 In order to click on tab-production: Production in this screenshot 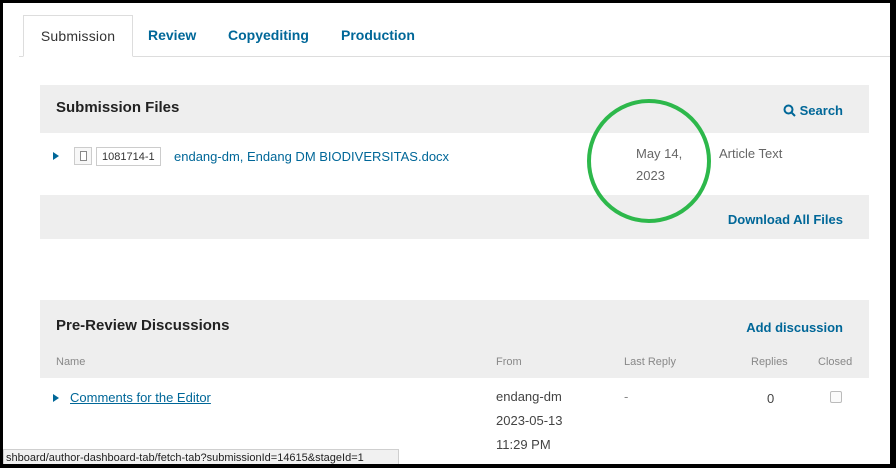, I will do `click(378, 36)`.